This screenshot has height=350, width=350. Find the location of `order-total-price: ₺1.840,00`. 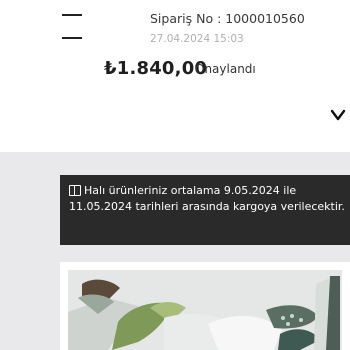

order-total-price: ₺1.840,00 is located at coordinates (156, 68).